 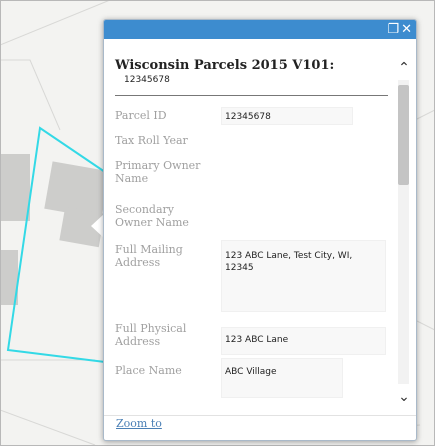 What do you see at coordinates (225, 65) in the screenshot?
I see `popup-title: Wisconsin Parcels 2015 V101:` at bounding box center [225, 65].